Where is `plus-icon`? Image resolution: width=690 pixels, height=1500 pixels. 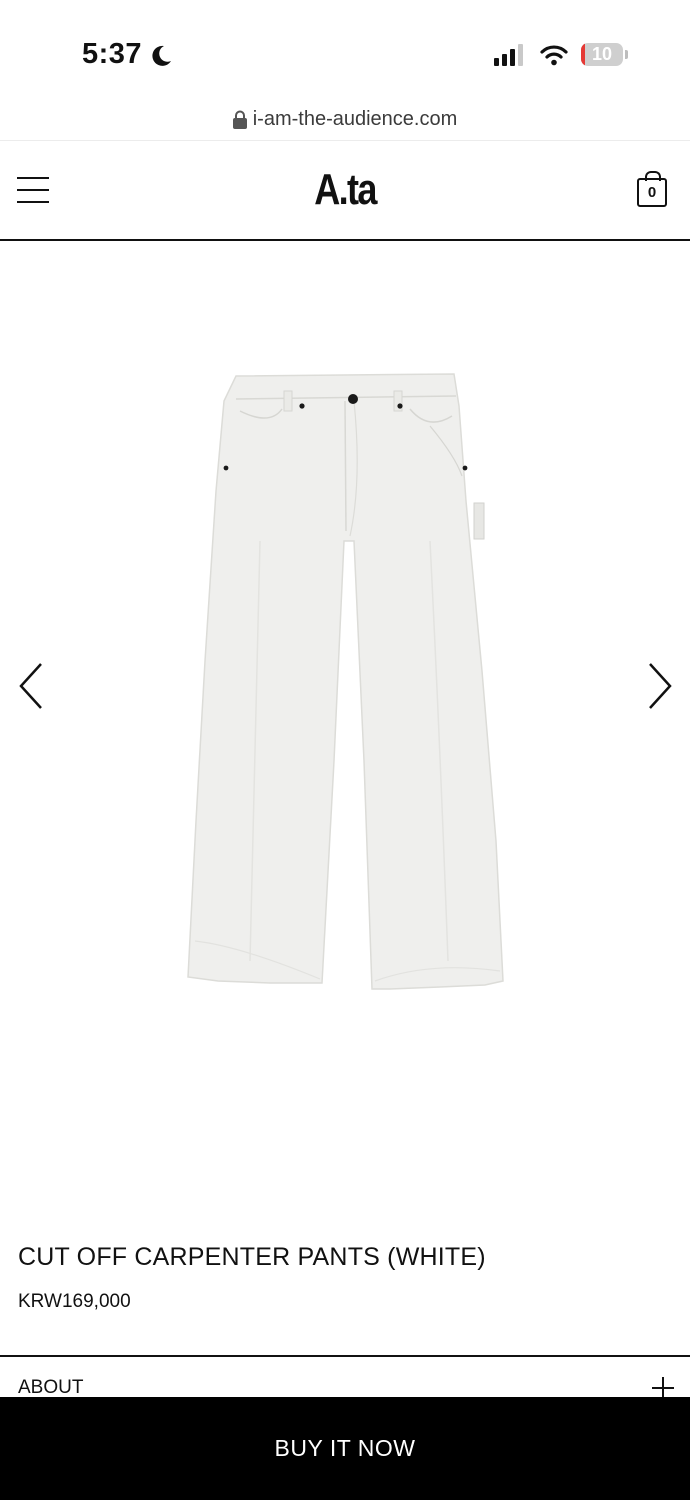 plus-icon is located at coordinates (663, 1388).